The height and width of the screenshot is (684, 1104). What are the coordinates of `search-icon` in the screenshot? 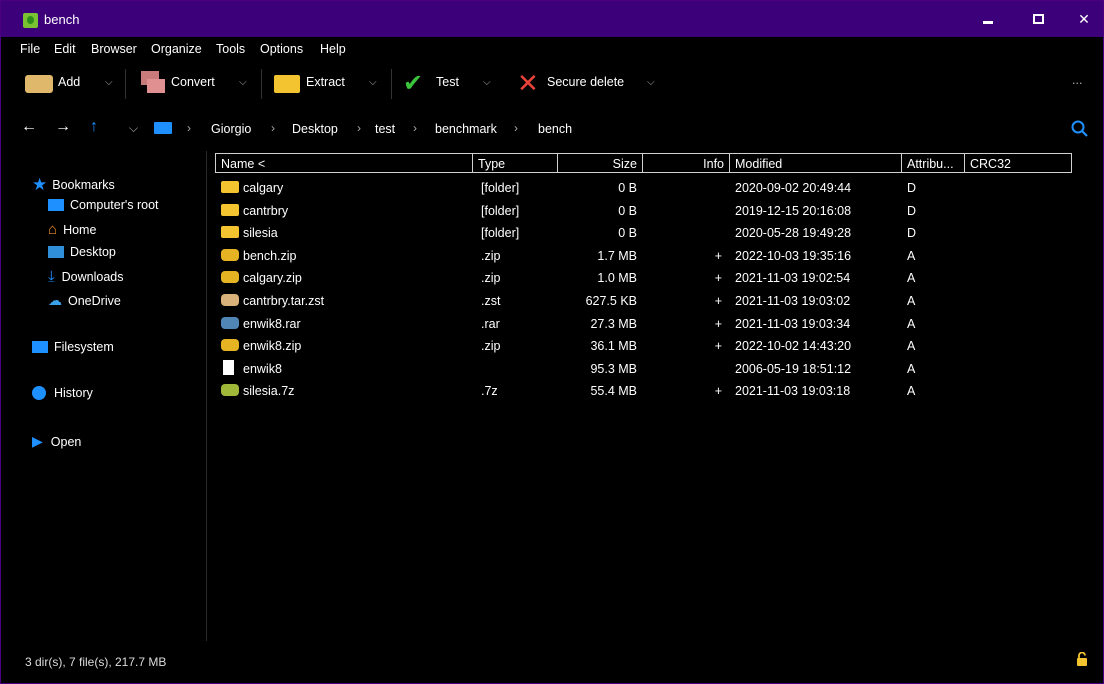 It's located at (1080, 129).